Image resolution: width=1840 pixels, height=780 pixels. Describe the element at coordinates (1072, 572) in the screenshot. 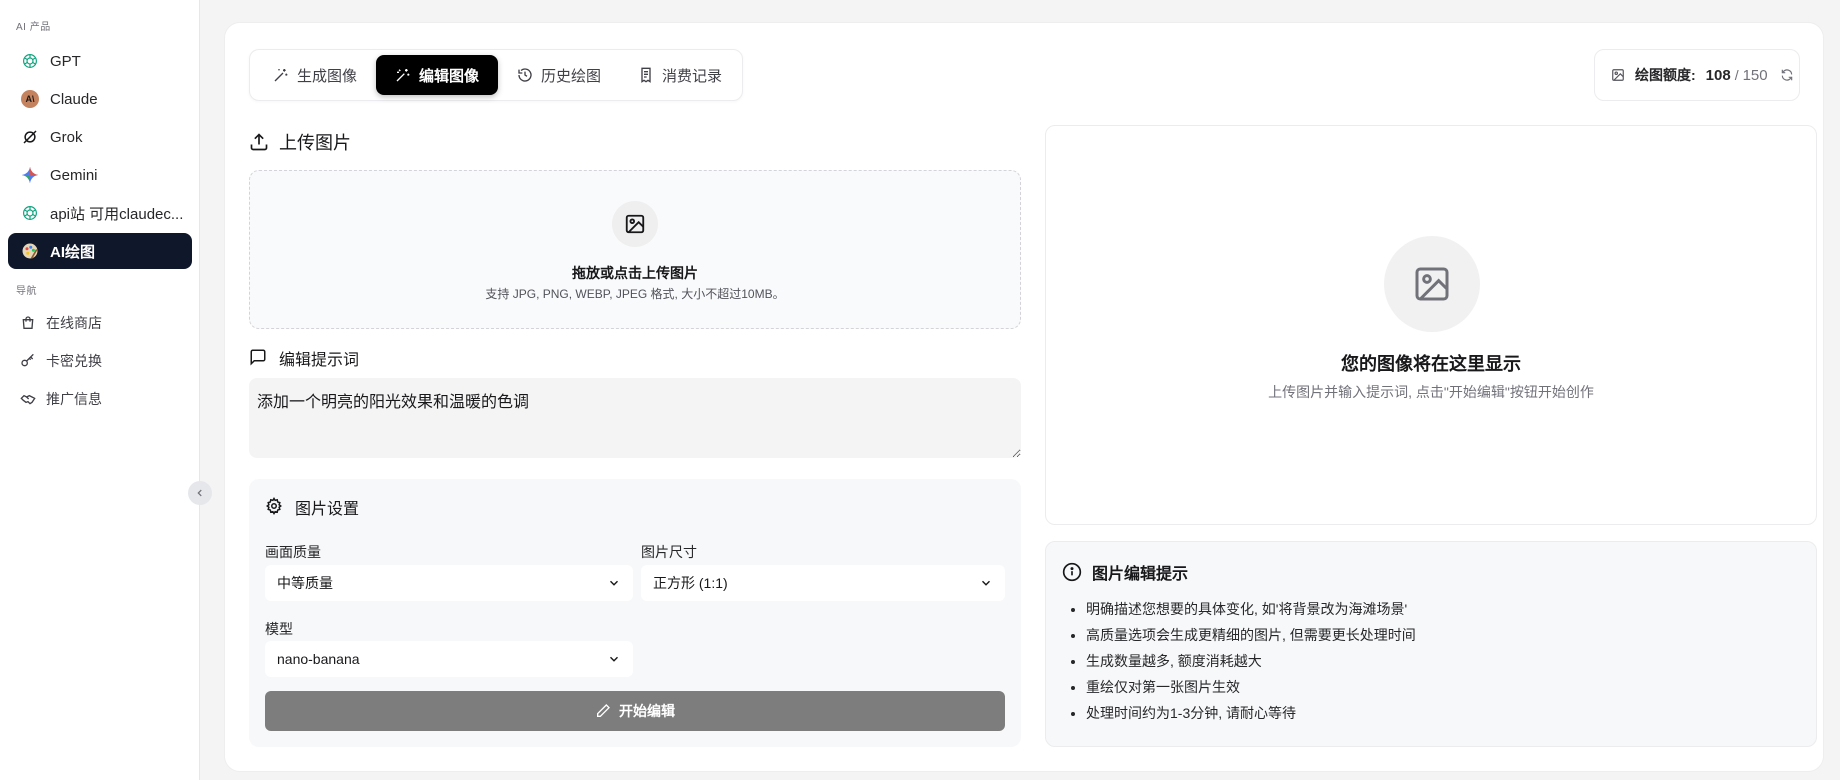

I see `info-icon` at that location.